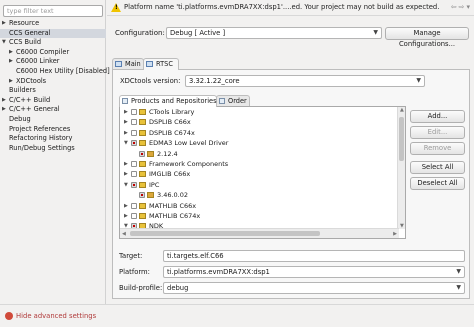 This screenshot has height=327, width=474. What do you see at coordinates (395, 234) in the screenshot?
I see `scroll-right-icon: ▶` at bounding box center [395, 234].